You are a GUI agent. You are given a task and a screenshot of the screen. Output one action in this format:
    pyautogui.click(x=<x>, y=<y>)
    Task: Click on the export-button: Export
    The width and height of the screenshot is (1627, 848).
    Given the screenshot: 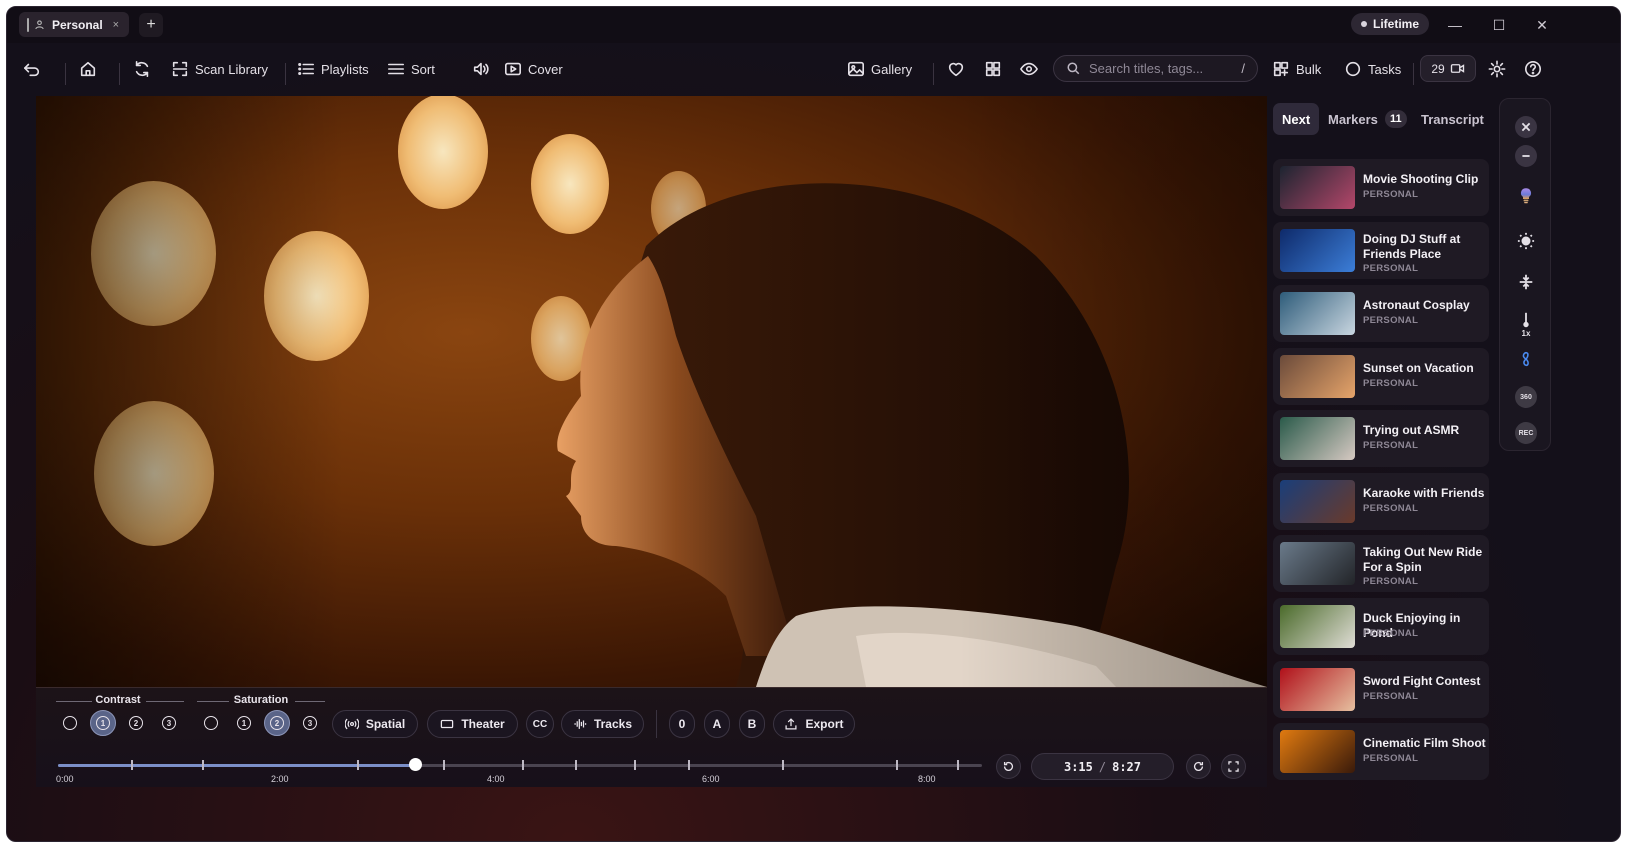 What is the action you would take?
    pyautogui.click(x=814, y=724)
    